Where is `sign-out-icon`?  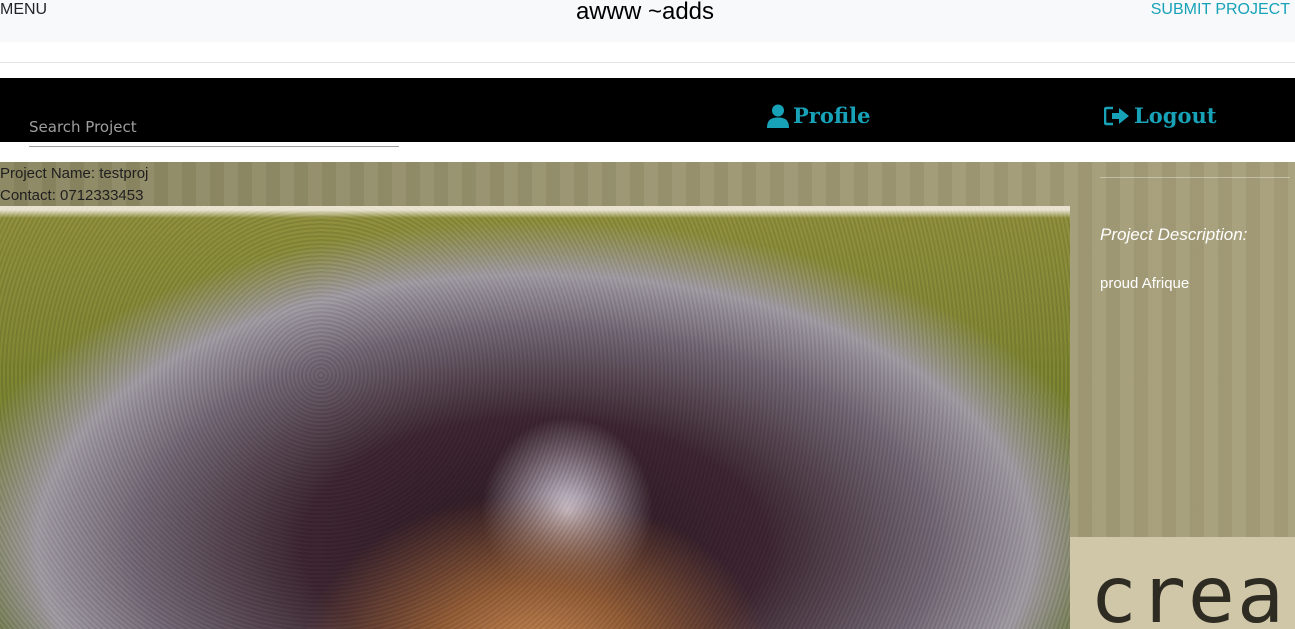 sign-out-icon is located at coordinates (1116, 115).